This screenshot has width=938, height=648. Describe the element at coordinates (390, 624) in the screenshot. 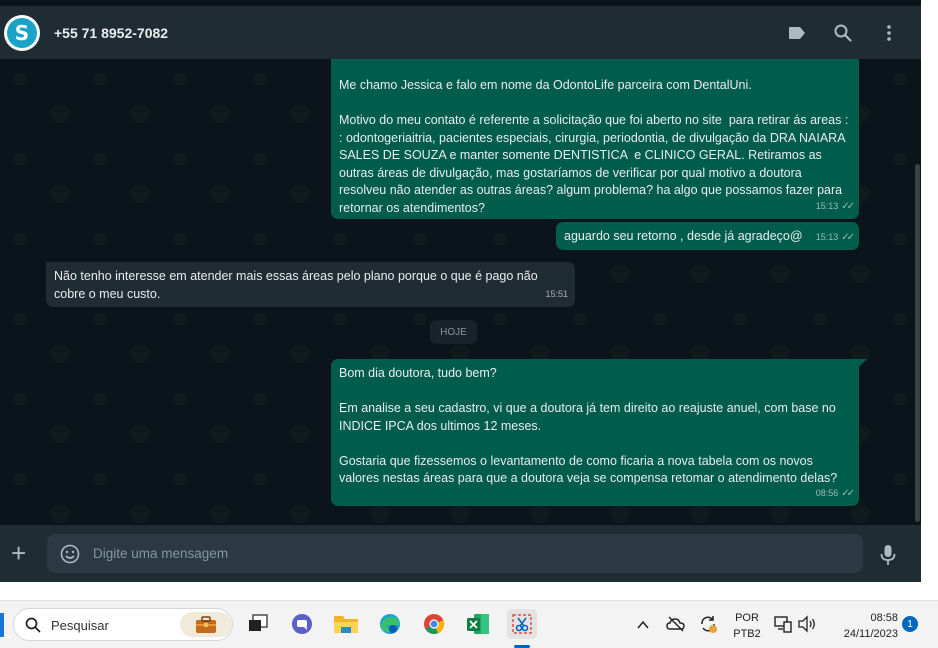

I see `edge-icon` at that location.